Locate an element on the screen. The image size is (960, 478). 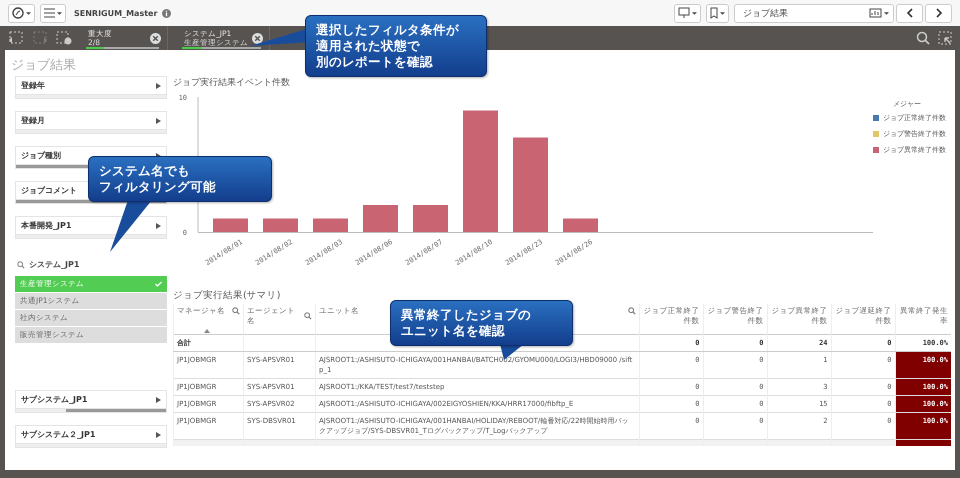
callout-tooltip: 選択したフィルタ条件が 適用された状態で 別のレポートを確認 is located at coordinates (396, 46).